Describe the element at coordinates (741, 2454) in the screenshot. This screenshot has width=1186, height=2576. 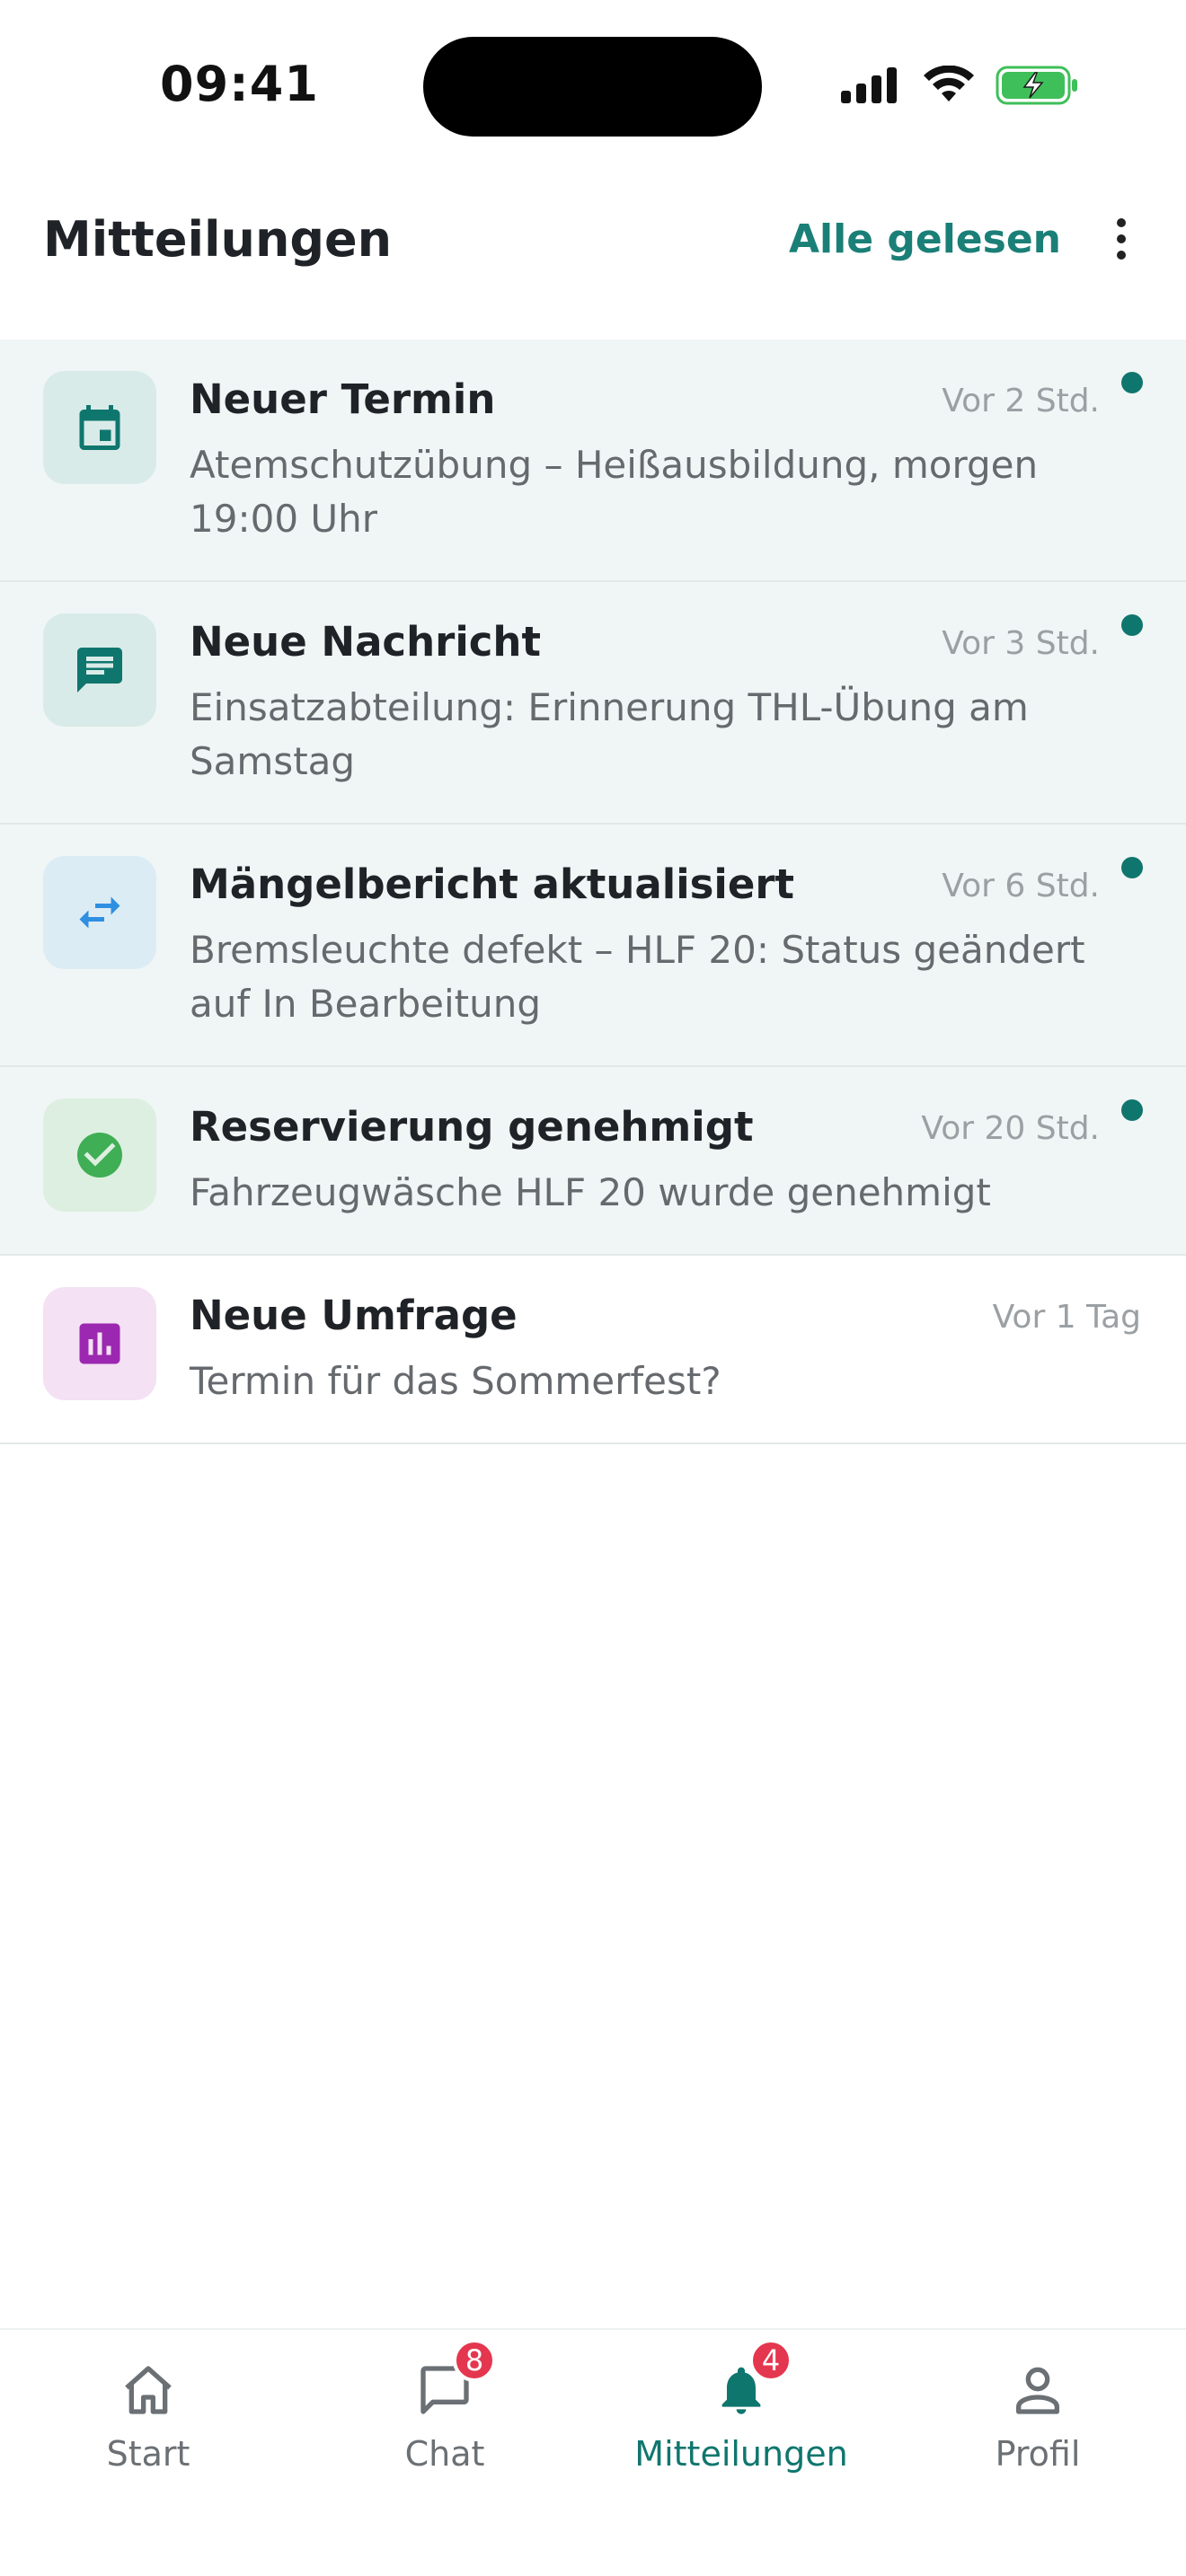
I see `nav-label: Mitteilungen` at that location.